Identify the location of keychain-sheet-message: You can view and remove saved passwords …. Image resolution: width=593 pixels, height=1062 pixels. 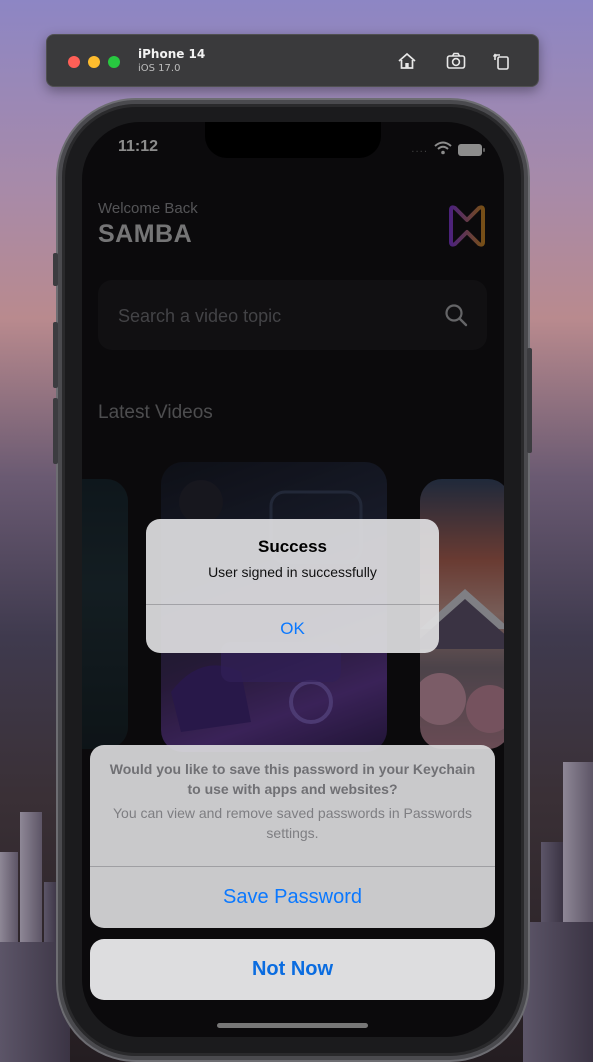
(292, 823).